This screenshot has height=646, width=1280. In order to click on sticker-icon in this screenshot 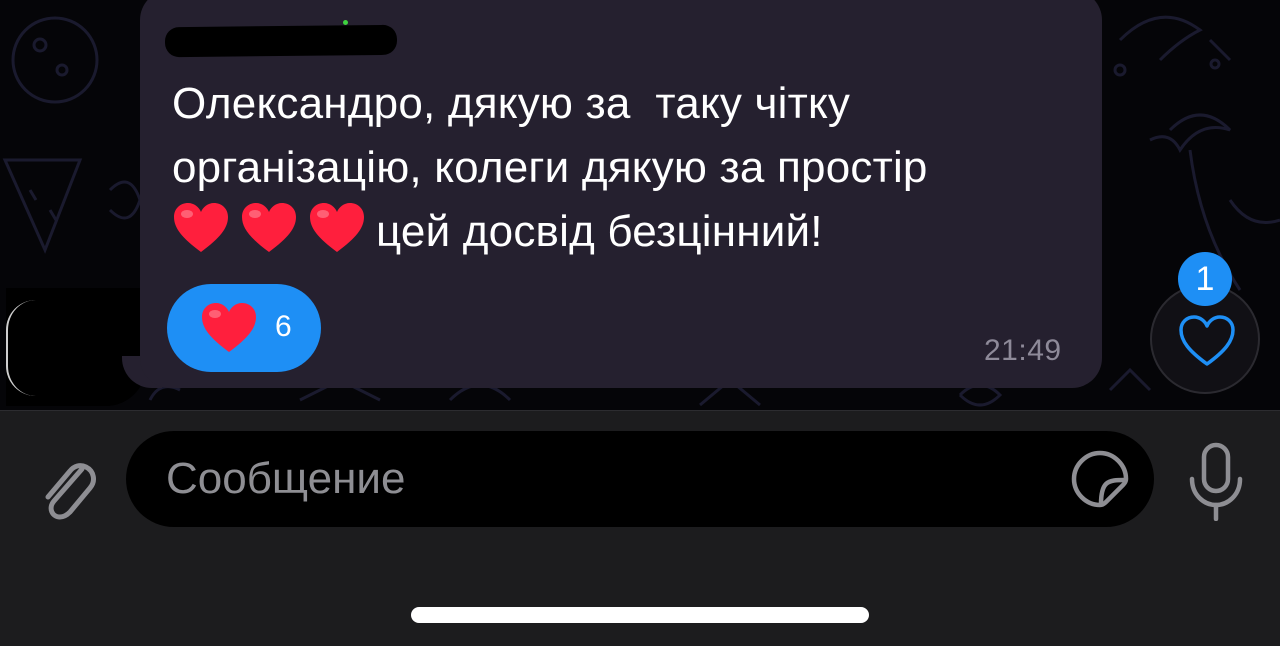, I will do `click(1100, 479)`.